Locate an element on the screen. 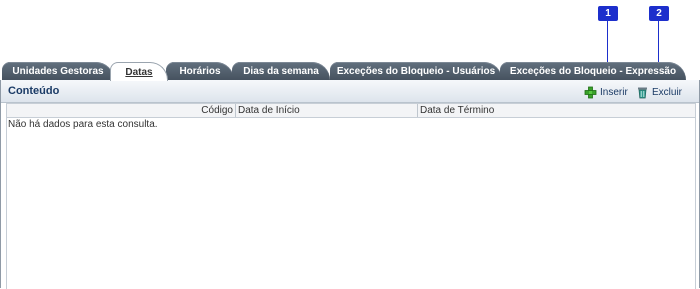 Image resolution: width=700 pixels, height=289 pixels. tab-horarios: Horários is located at coordinates (200, 71).